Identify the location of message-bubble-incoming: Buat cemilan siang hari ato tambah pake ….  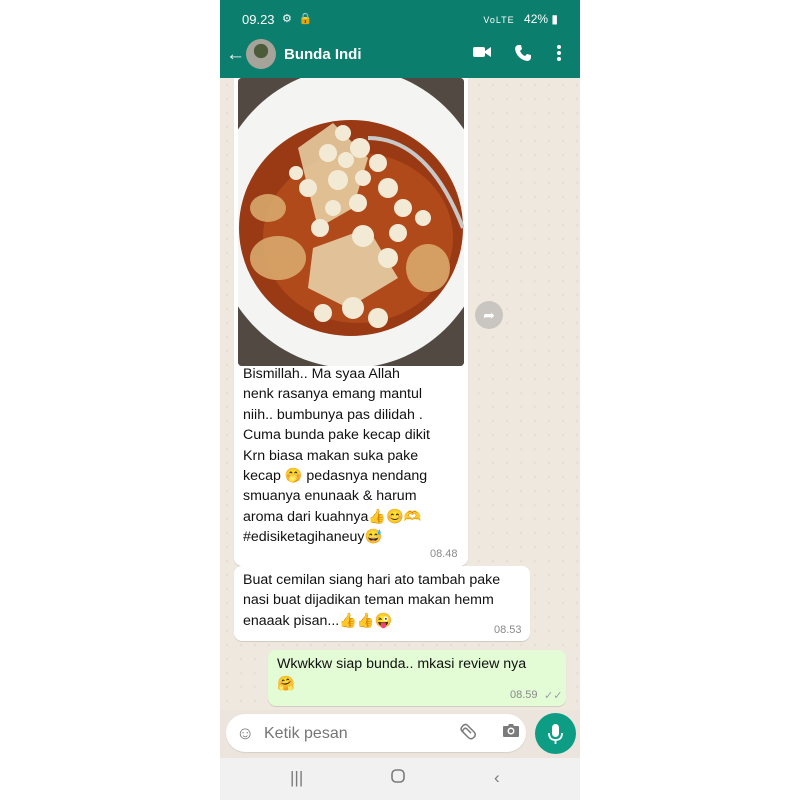
(382, 603).